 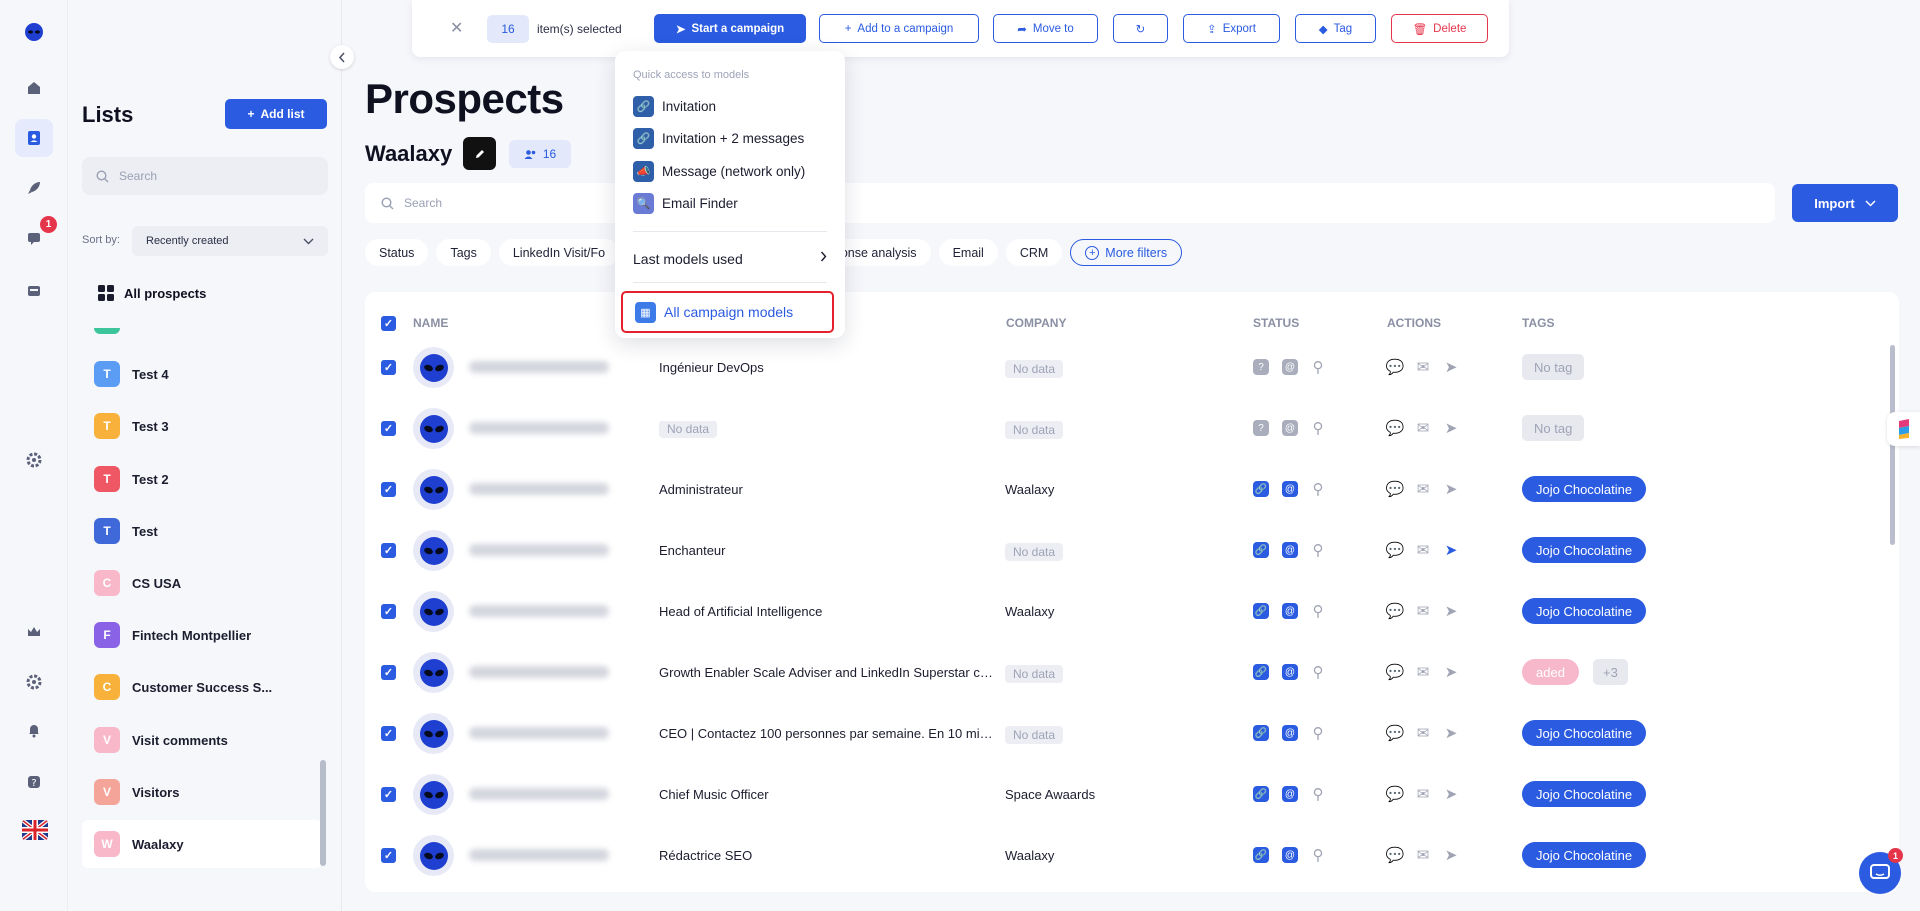 I want to click on unknown-status-icon: ?, so click(x=1261, y=367).